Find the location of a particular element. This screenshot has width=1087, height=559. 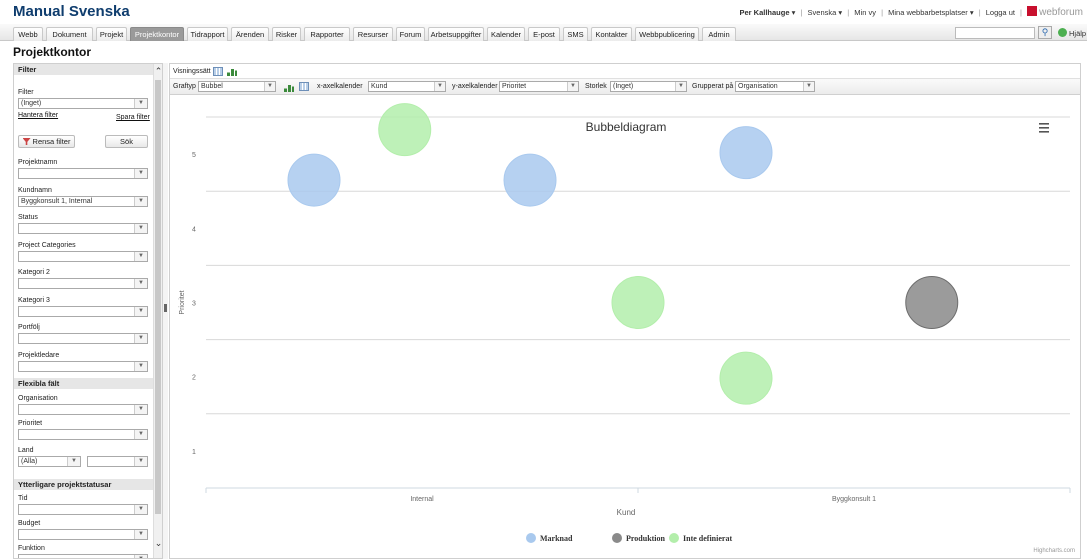

save-filter-link: Spara filter is located at coordinates (133, 117).